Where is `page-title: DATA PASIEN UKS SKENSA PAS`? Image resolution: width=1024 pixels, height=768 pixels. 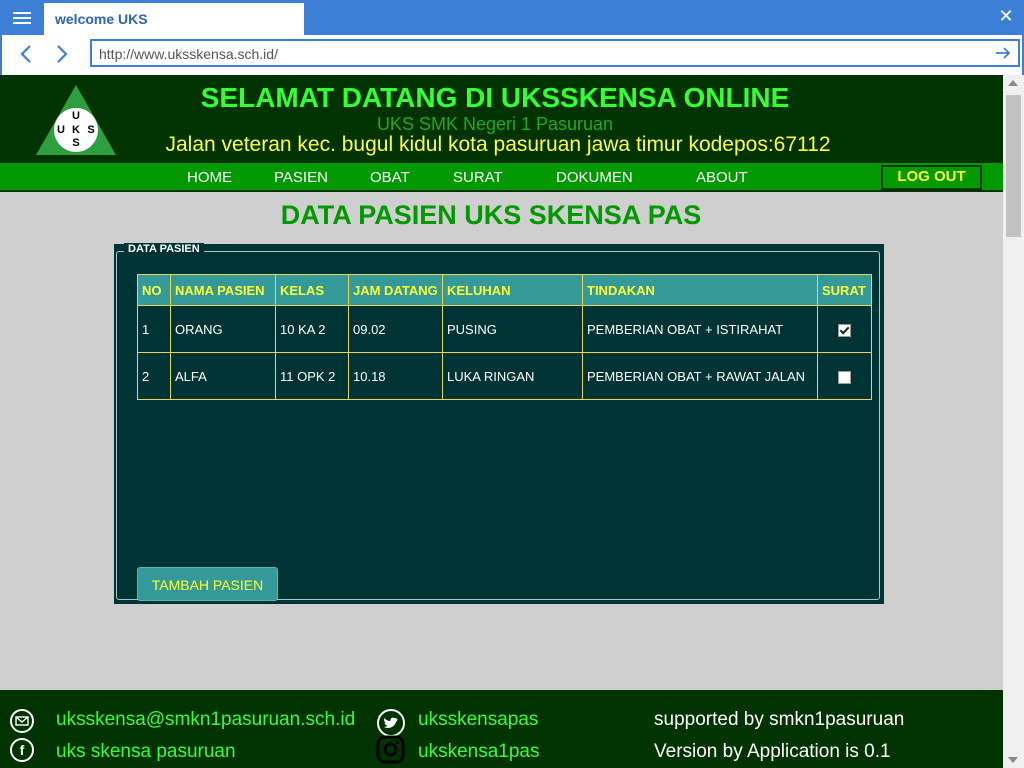 page-title: DATA PASIEN UKS SKENSA PAS is located at coordinates (491, 215).